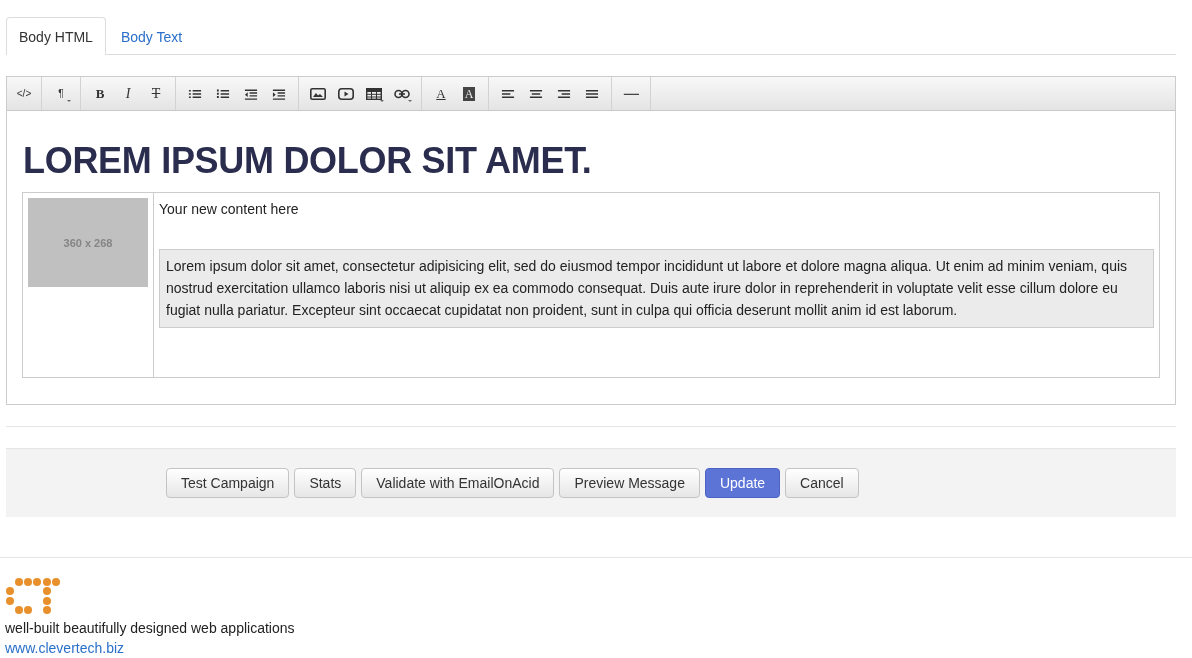 The image size is (1192, 658). What do you see at coordinates (325, 483) in the screenshot?
I see `action-button: Stats` at bounding box center [325, 483].